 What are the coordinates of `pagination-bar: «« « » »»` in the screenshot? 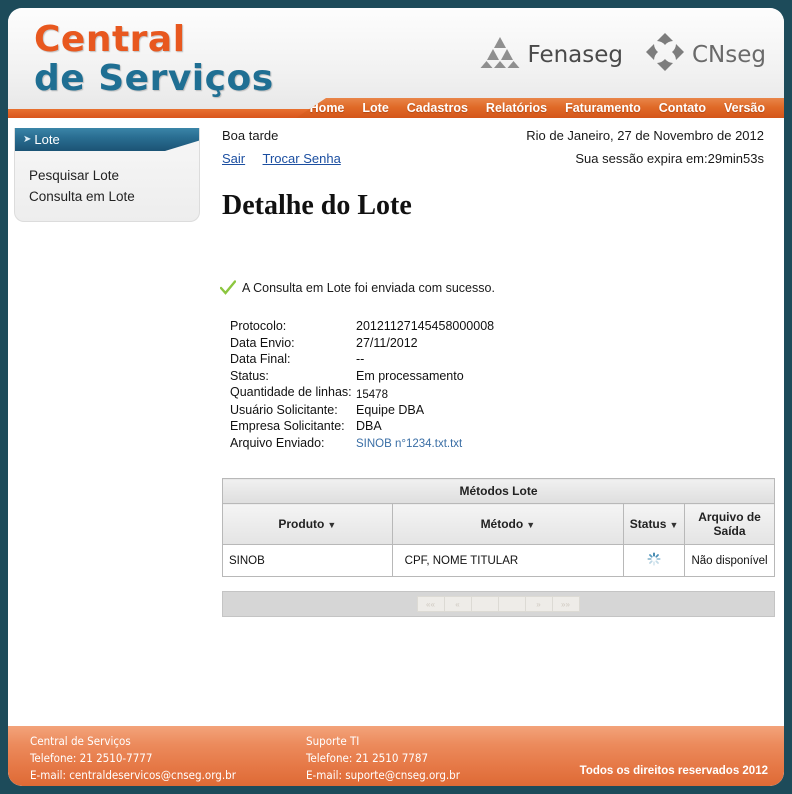 It's located at (498, 604).